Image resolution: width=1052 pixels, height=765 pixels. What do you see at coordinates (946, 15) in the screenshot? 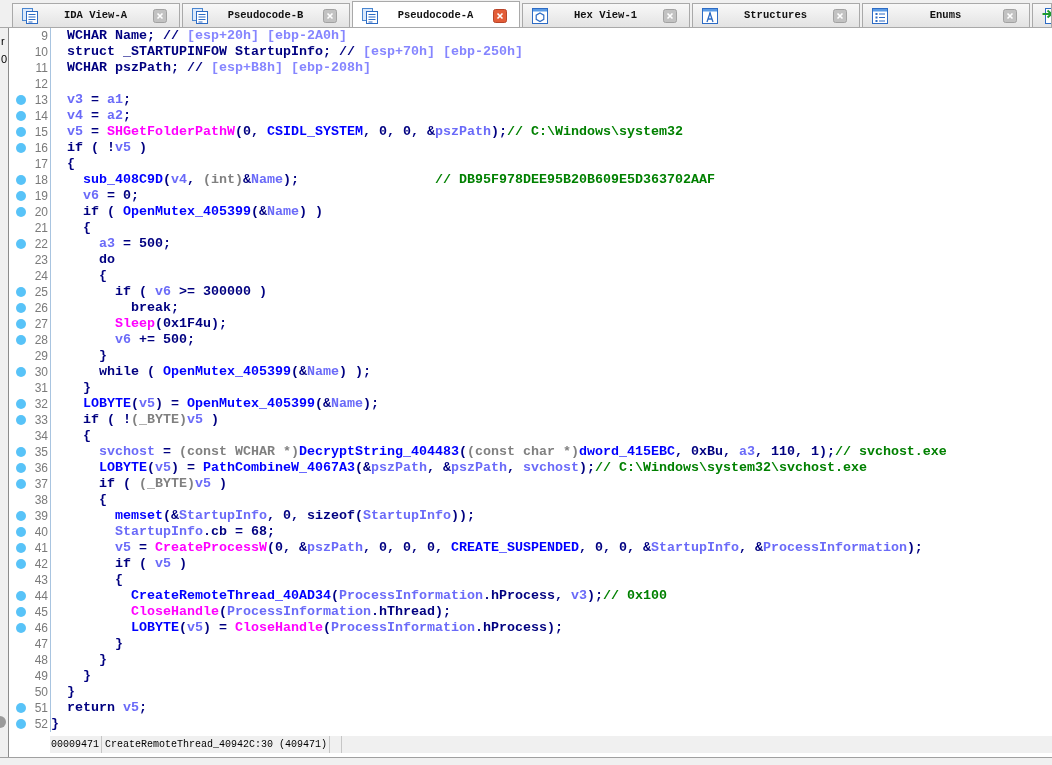
I see `tab: Enums` at bounding box center [946, 15].